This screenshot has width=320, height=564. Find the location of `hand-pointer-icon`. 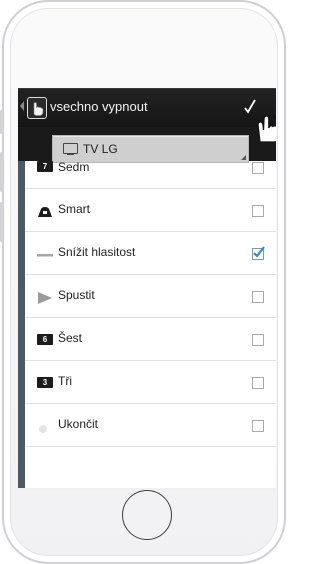

hand-pointer-icon is located at coordinates (37, 108).